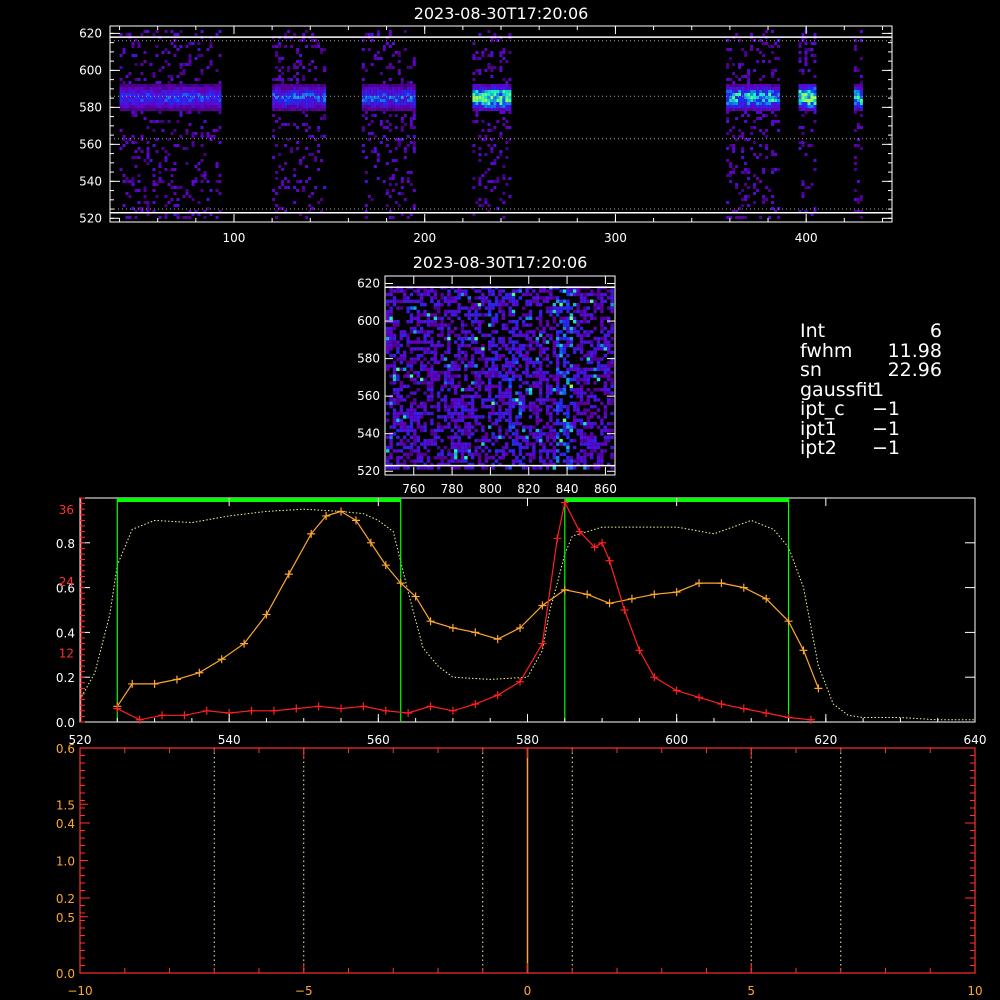  Describe the element at coordinates (500, 262) in the screenshot. I see `plot-title: 2023-08-30T17:20:06` at that location.